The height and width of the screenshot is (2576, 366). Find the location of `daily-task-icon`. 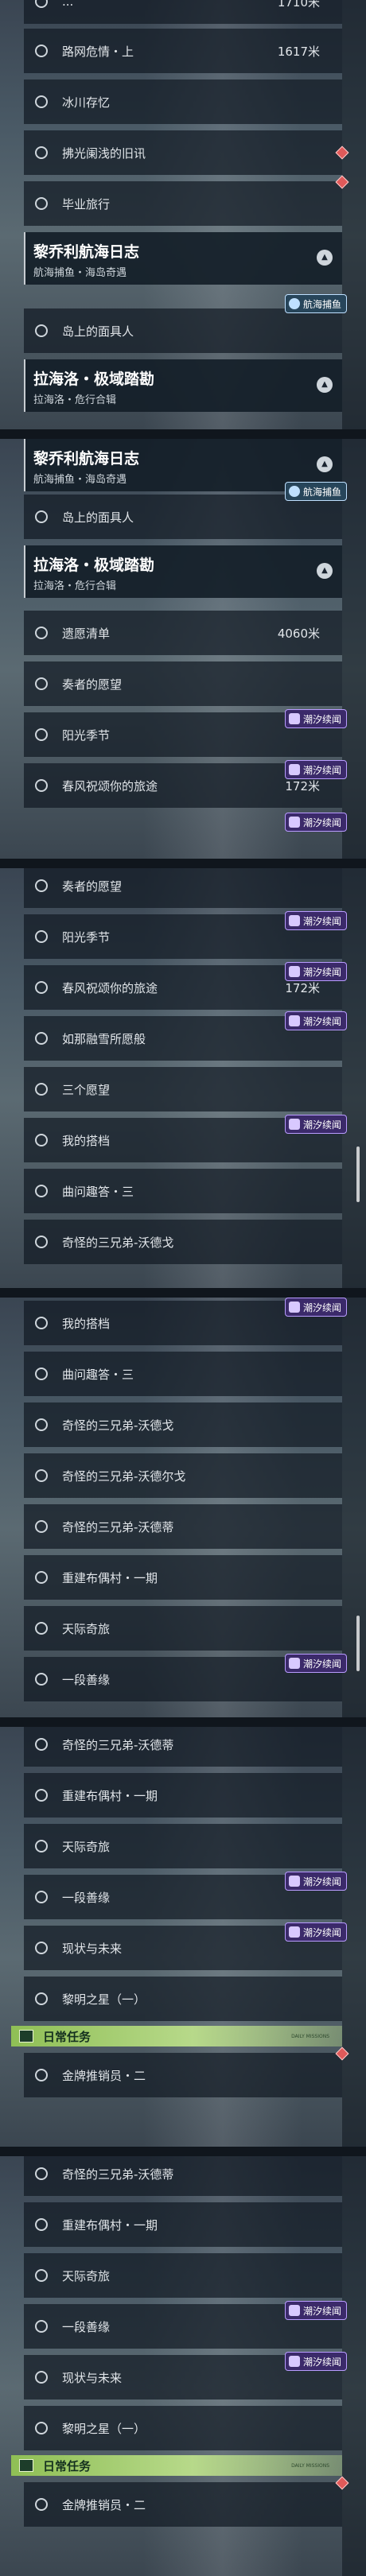

daily-task-icon is located at coordinates (26, 2466).